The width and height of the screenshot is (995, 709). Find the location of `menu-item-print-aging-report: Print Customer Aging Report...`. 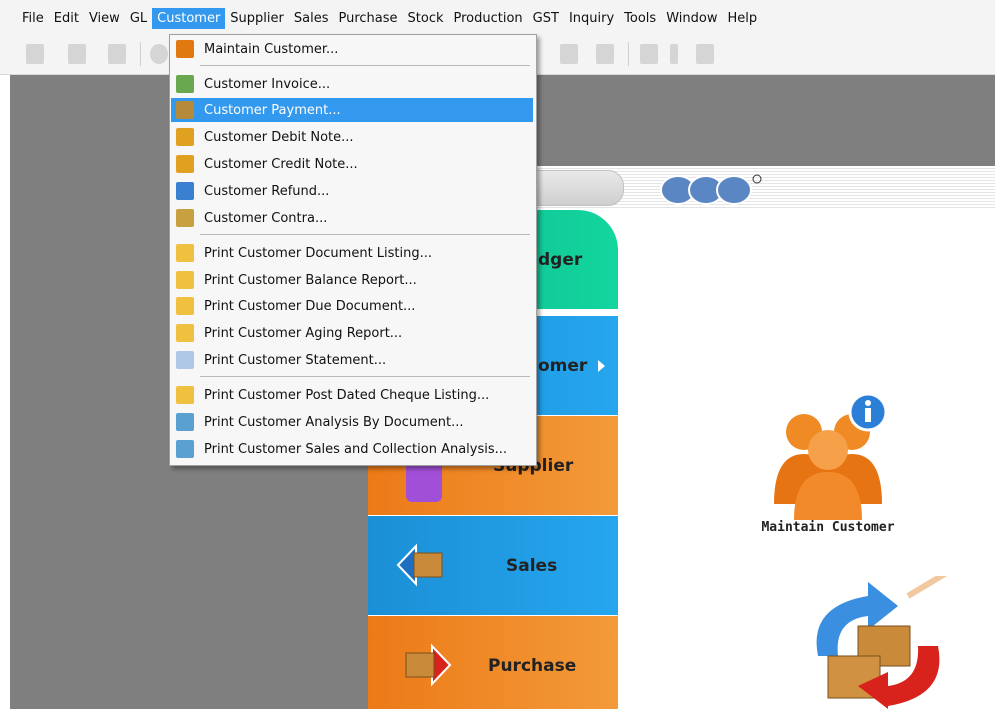

menu-item-print-aging-report: Print Customer Aging Report... is located at coordinates (352, 333).